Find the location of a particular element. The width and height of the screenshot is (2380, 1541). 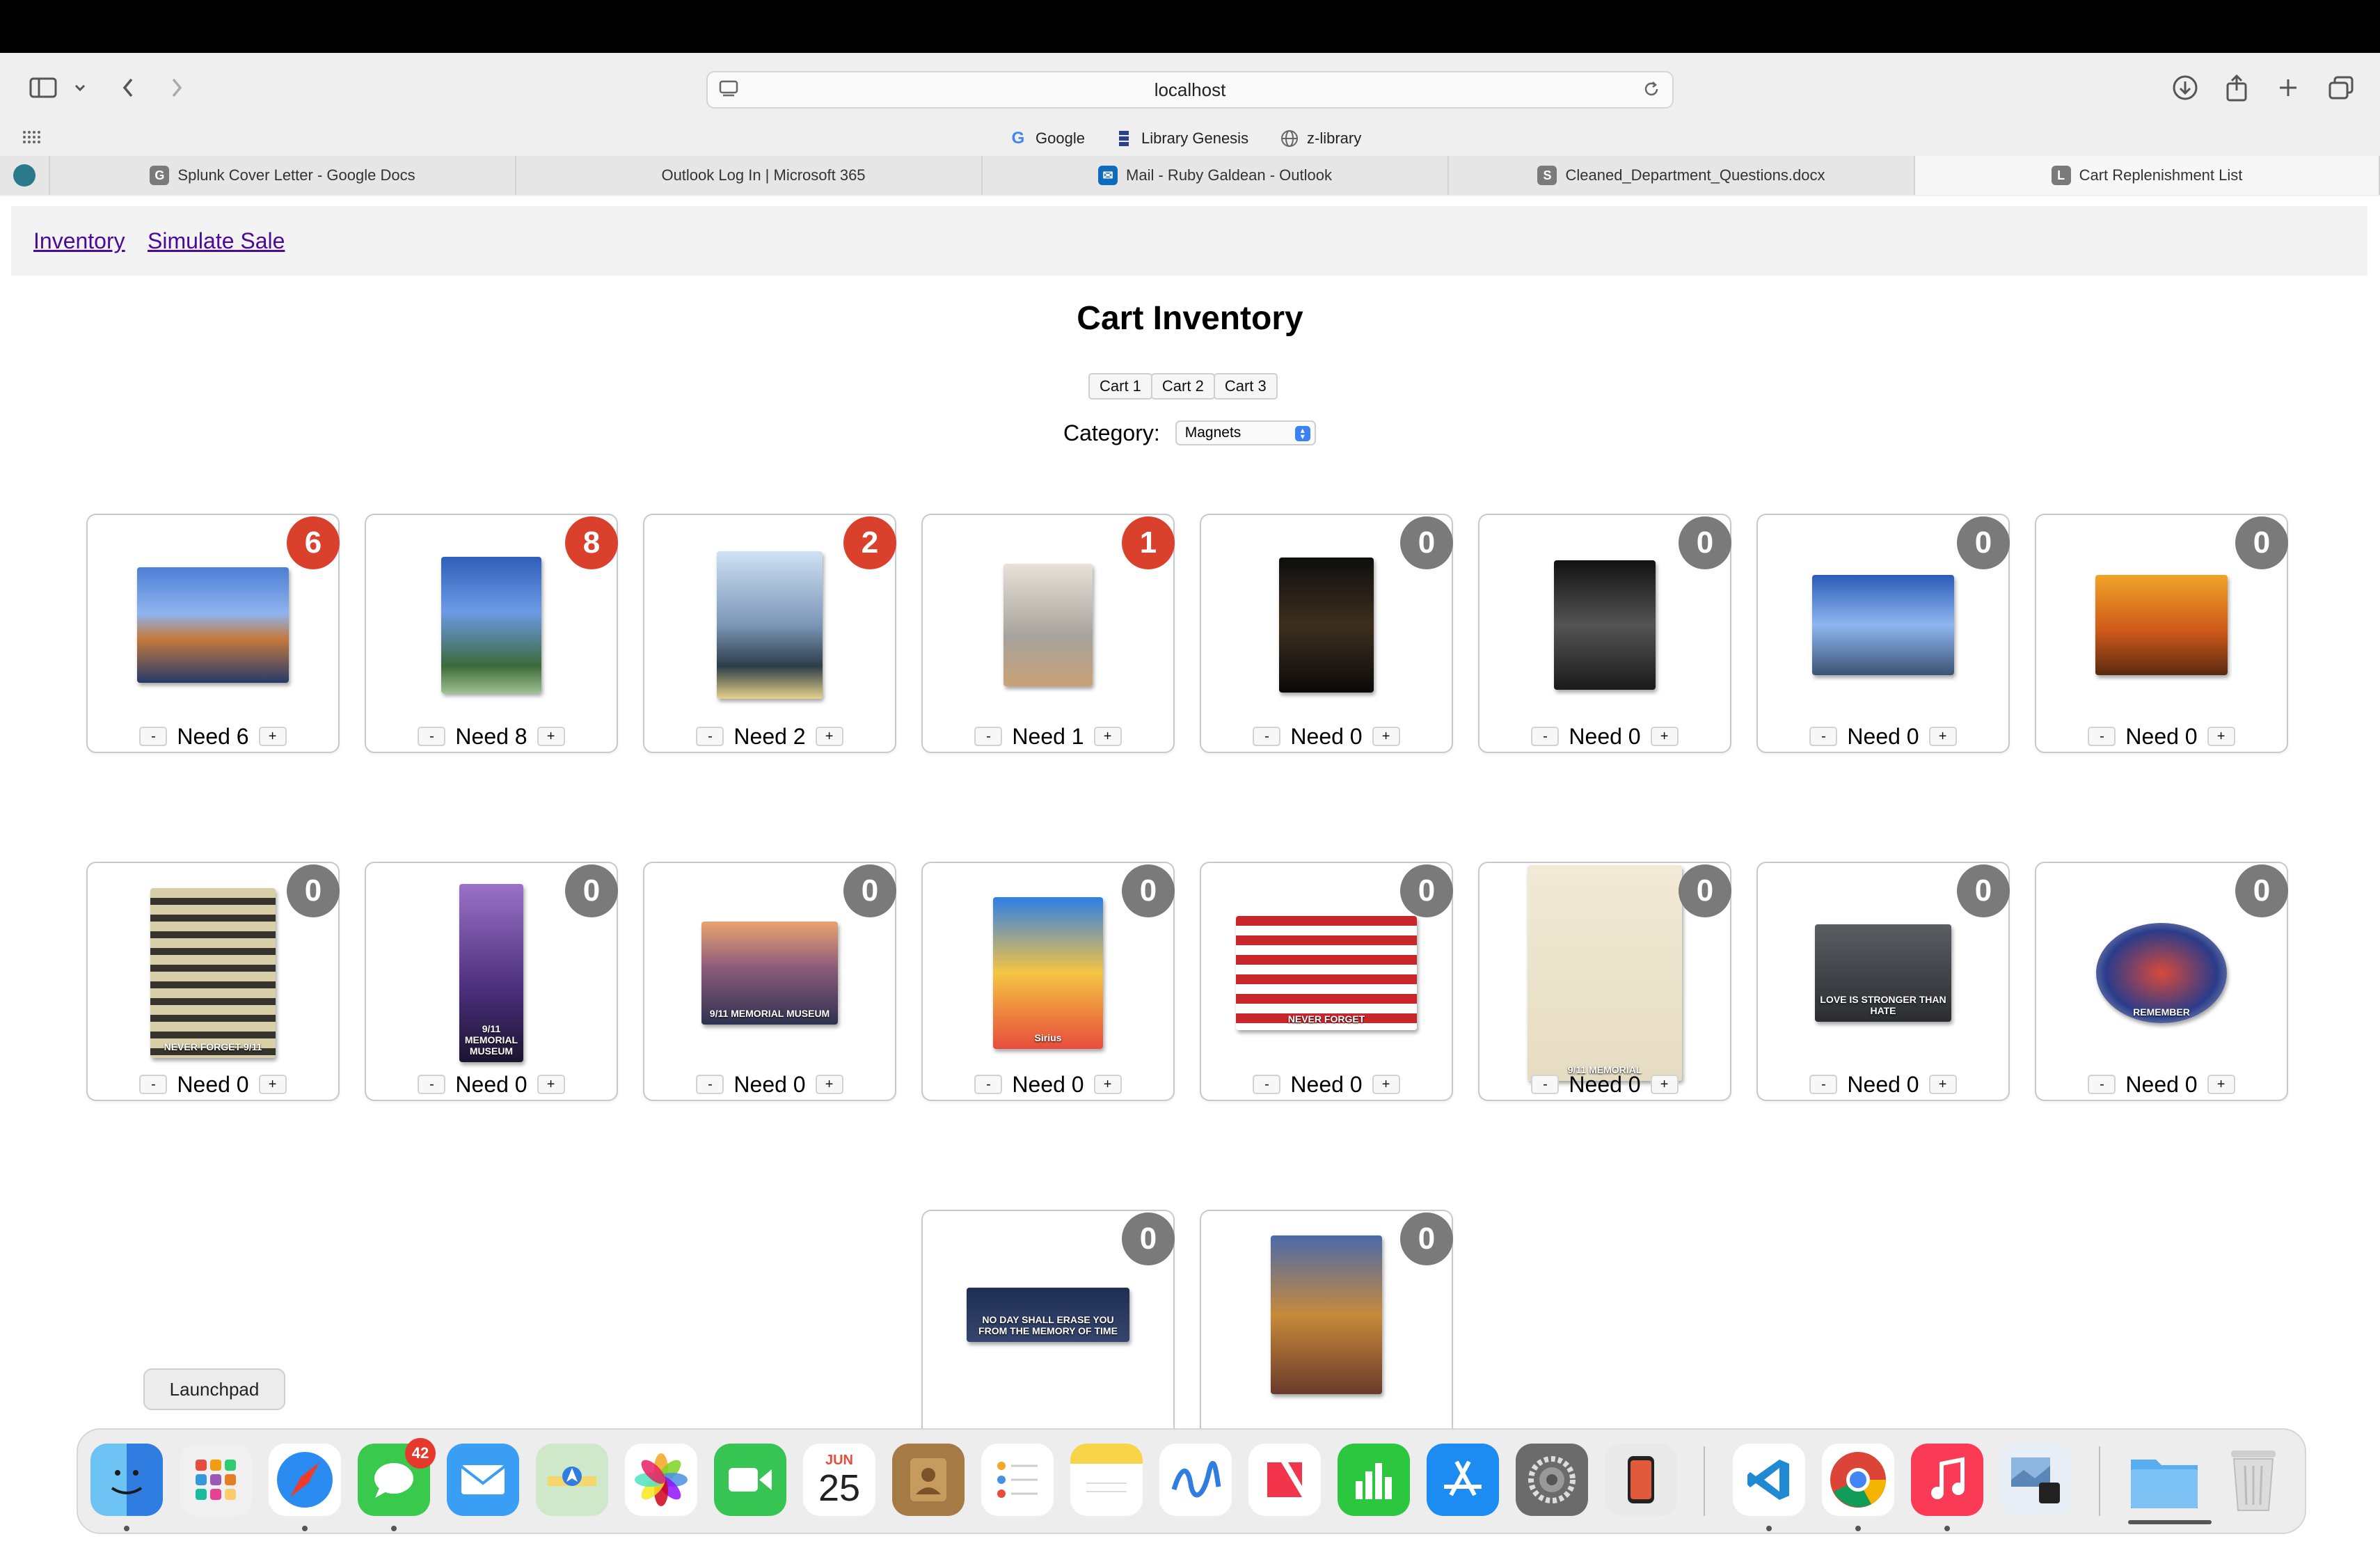

tab-splunk-cover-letter: G Splunk Cover Letter - Google Docs is located at coordinates (283, 175).